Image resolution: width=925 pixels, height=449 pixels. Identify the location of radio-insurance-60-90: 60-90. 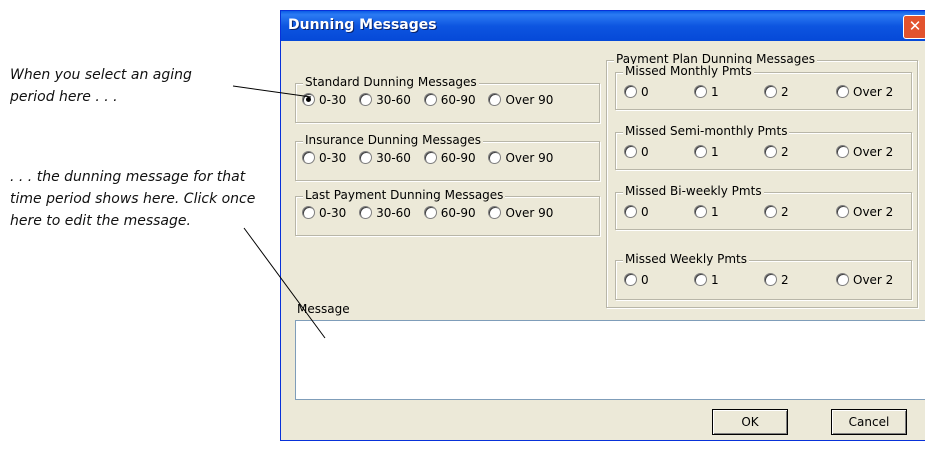
(449, 158).